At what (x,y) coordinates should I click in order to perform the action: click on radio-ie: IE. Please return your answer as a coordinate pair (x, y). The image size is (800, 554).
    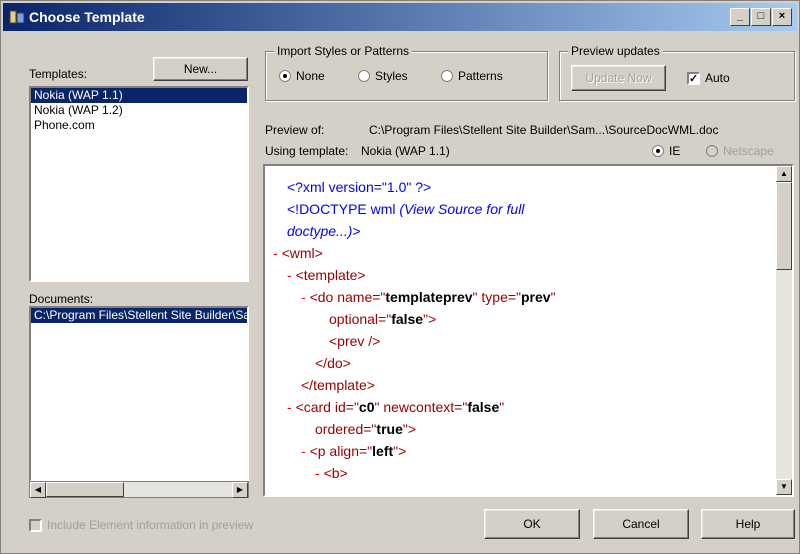
    Looking at the image, I should click on (666, 151).